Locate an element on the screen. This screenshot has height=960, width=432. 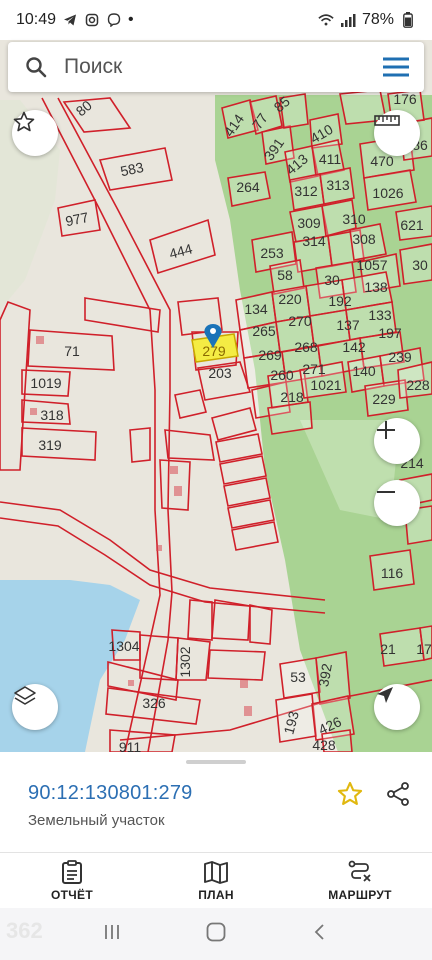
parcel-label: 428 is located at coordinates (324, 744).